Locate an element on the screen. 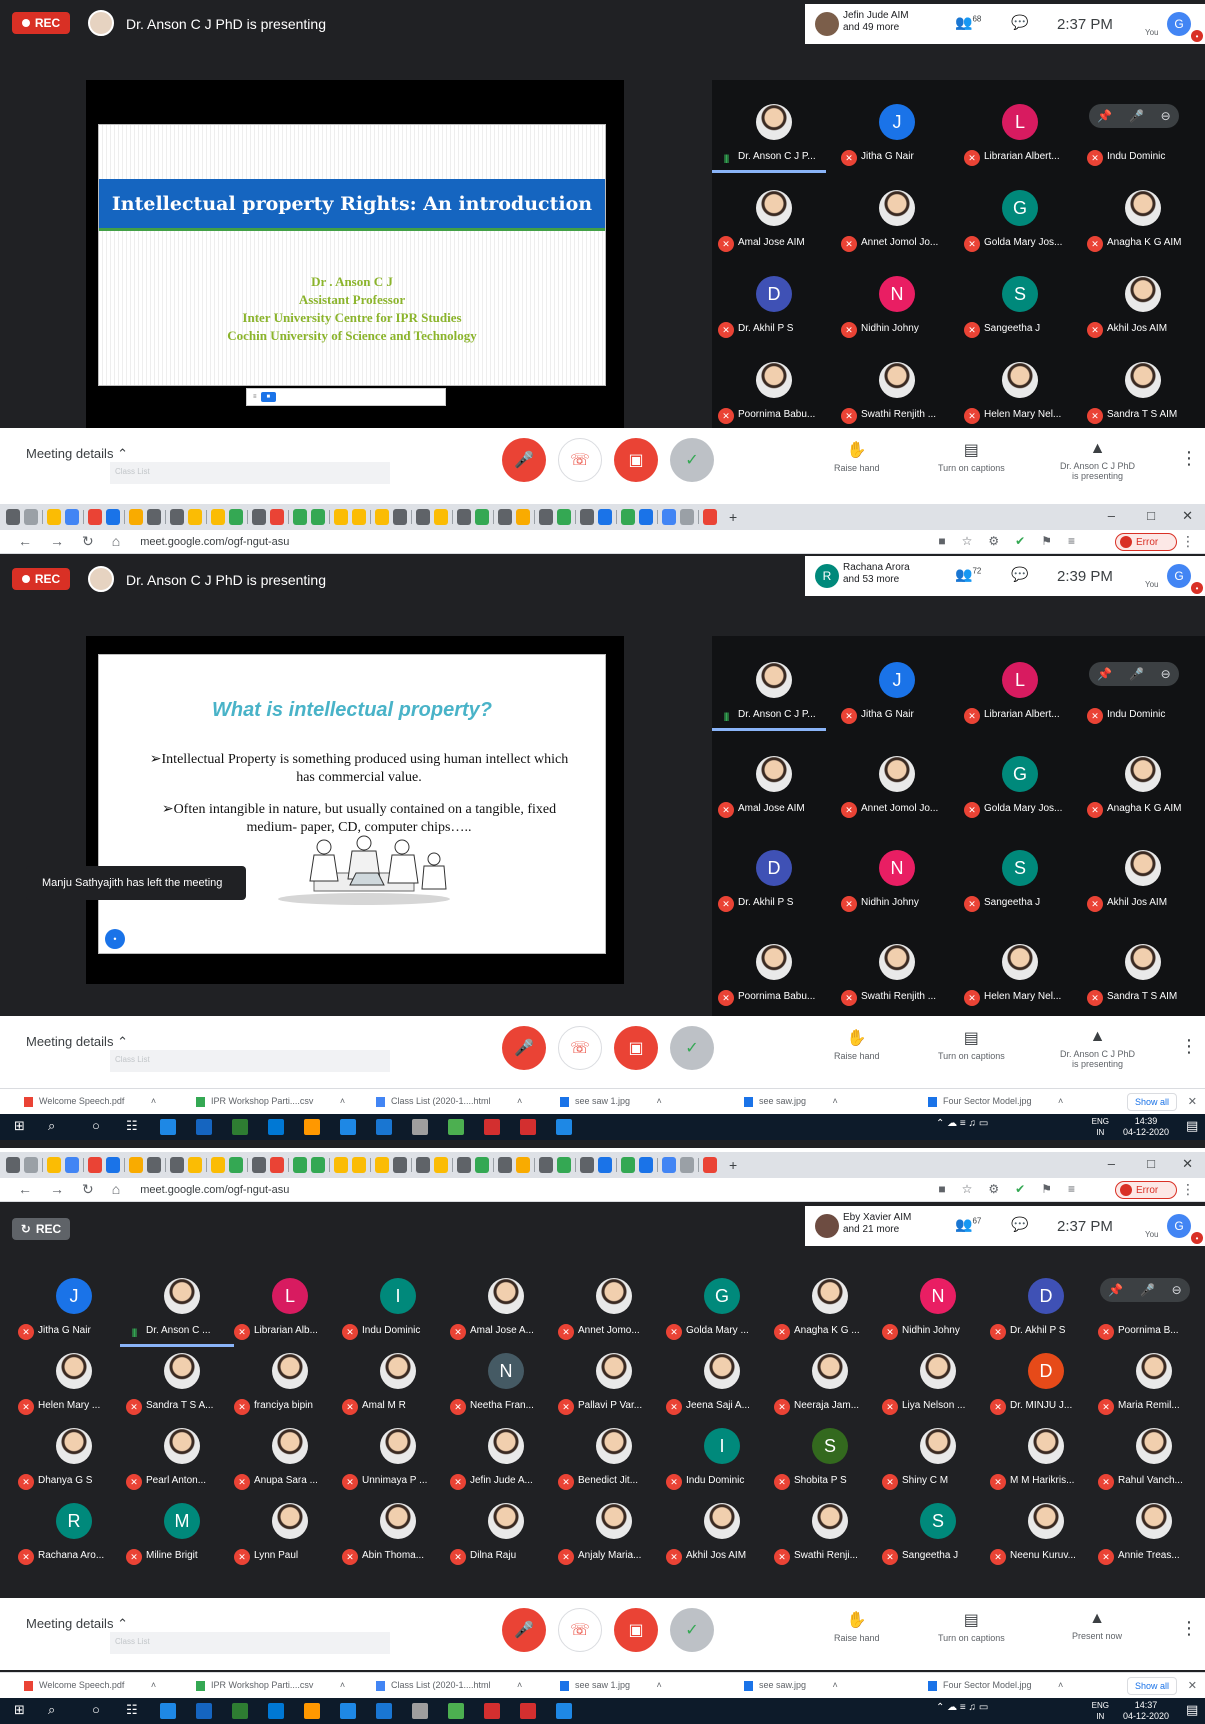  camera-indicator-icon: ■ is located at coordinates (941, 1189).